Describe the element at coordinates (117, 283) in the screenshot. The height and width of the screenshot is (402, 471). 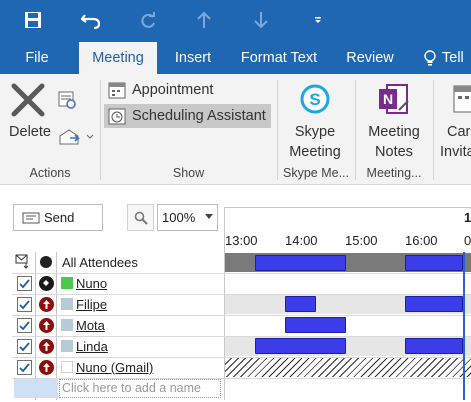
I see `attendee-row: Nuno` at that location.